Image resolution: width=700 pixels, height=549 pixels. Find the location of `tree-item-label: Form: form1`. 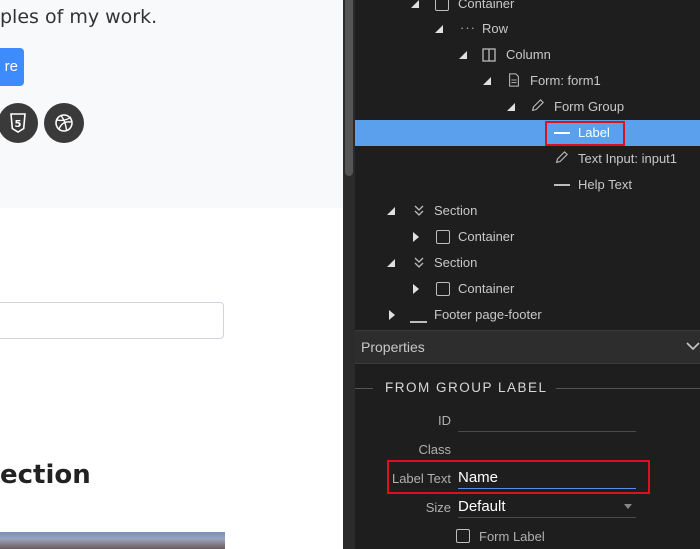

tree-item-label: Form: form1 is located at coordinates (565, 80).